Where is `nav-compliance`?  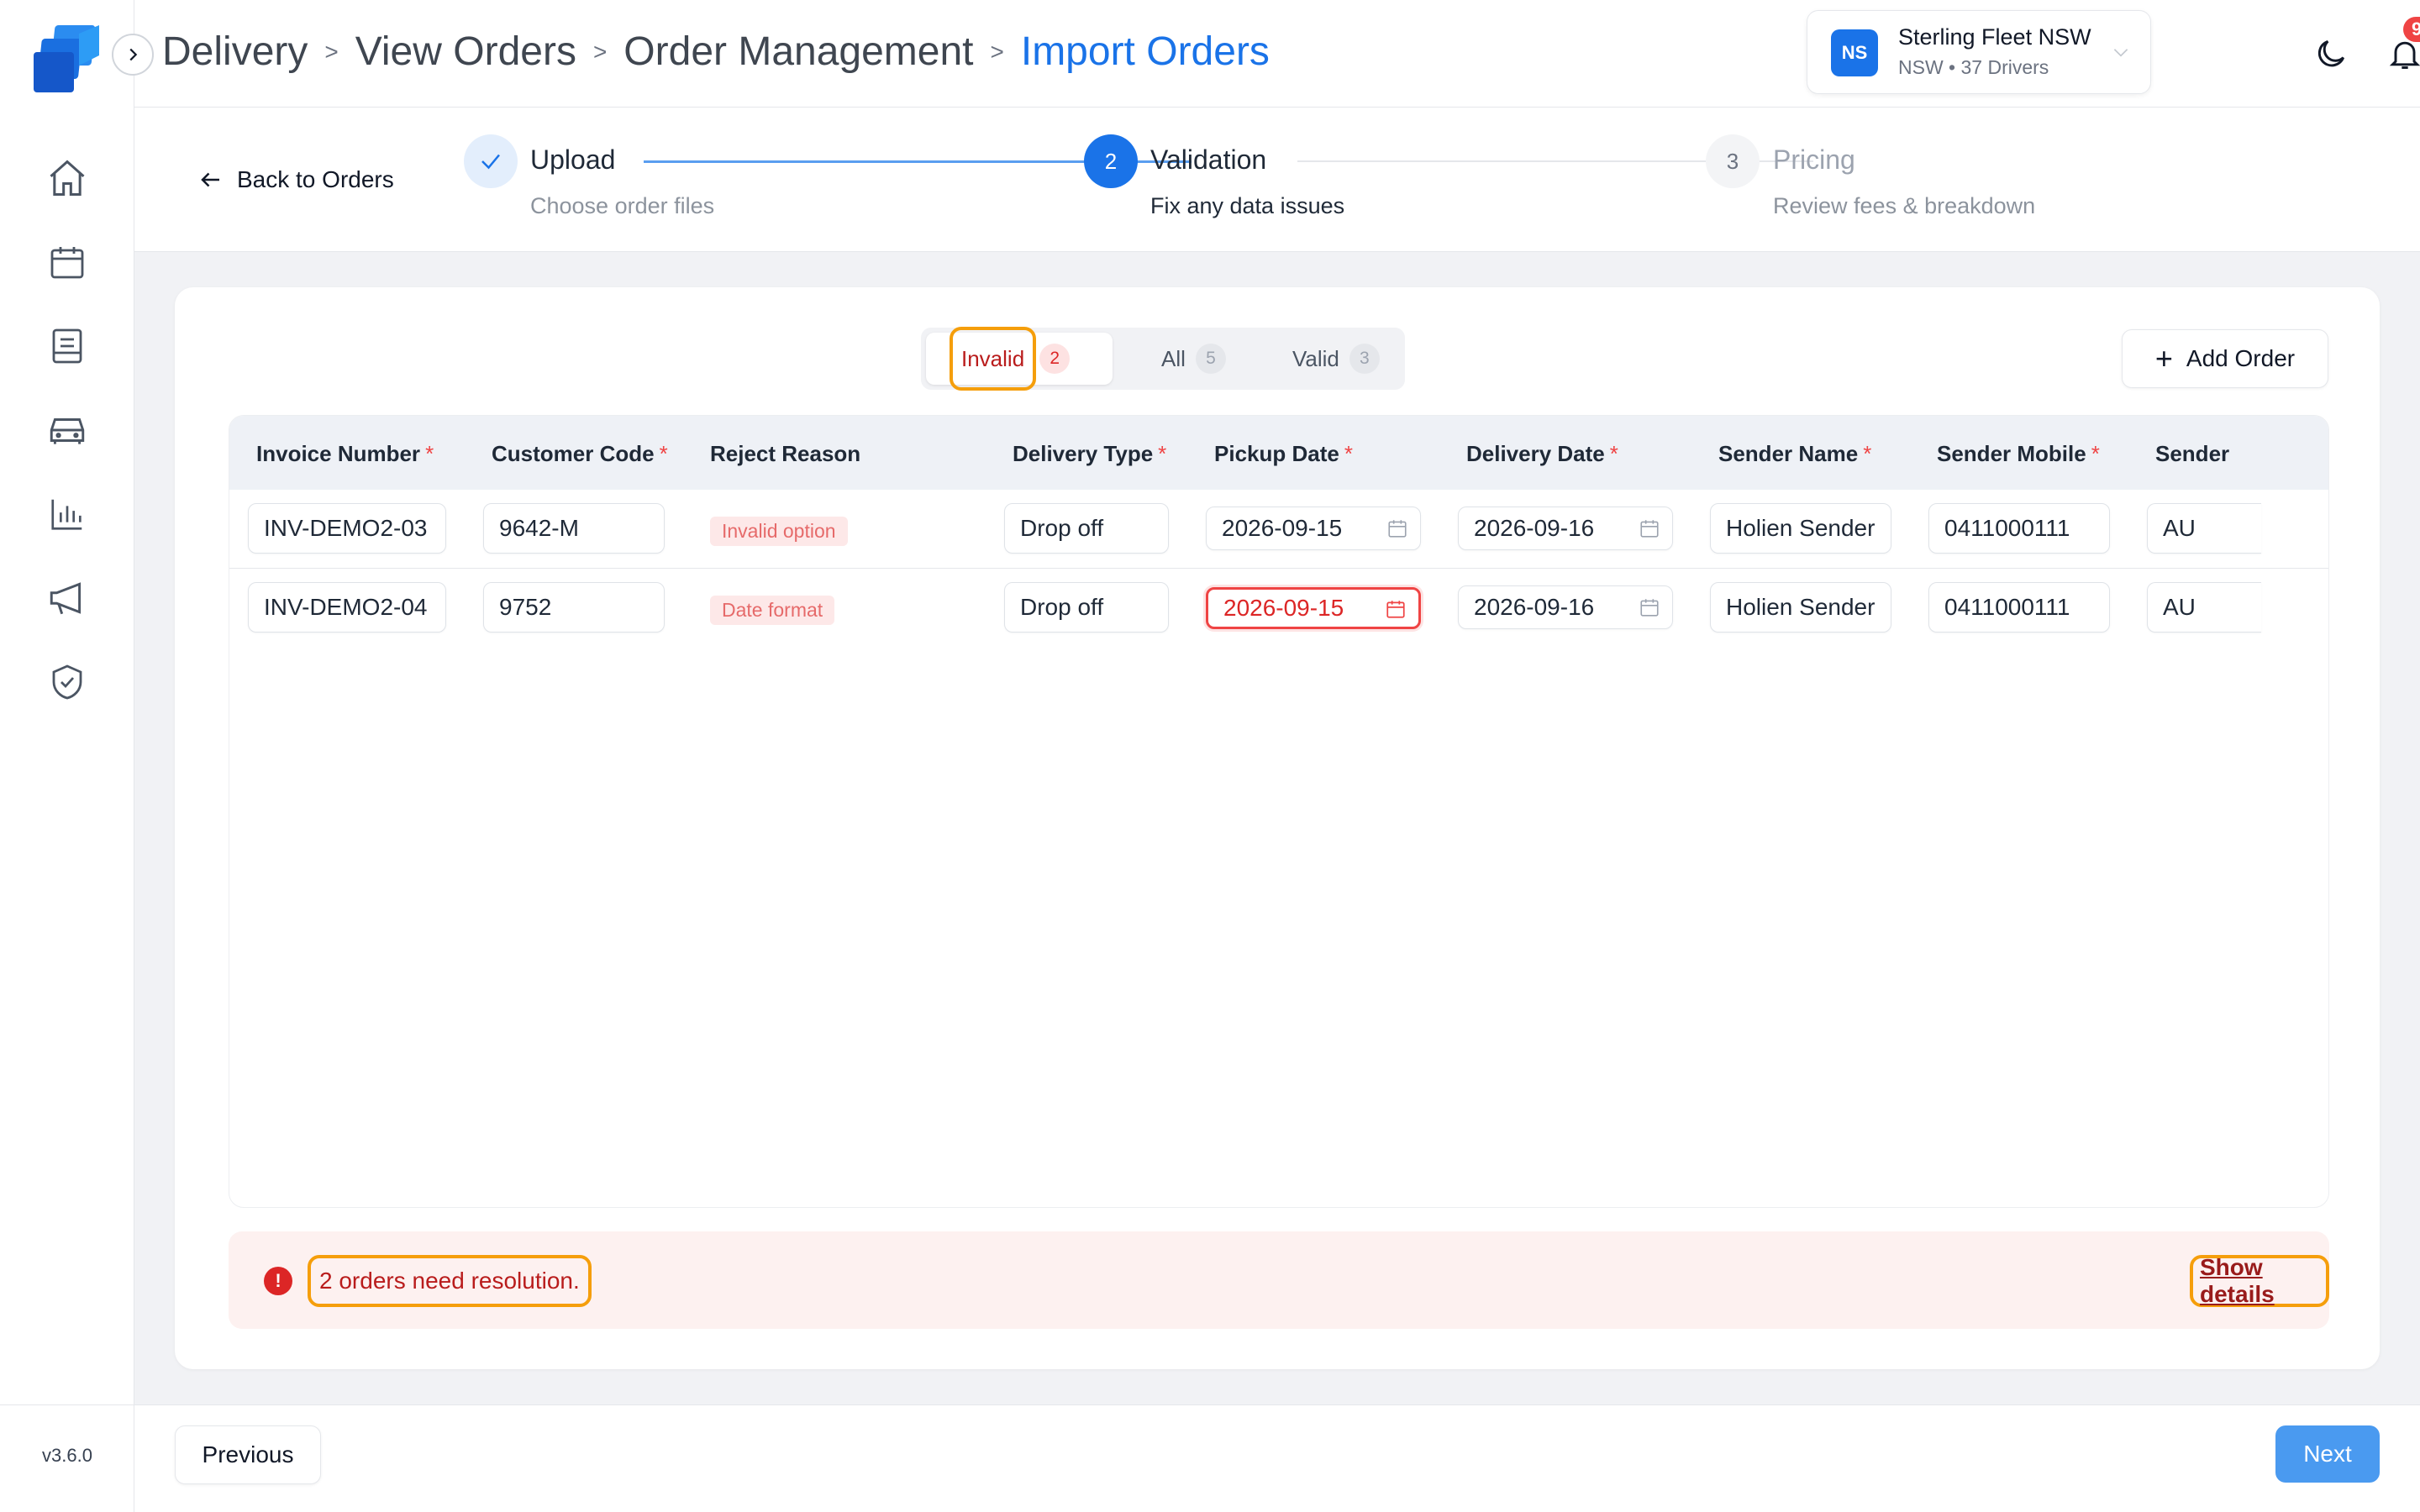
nav-compliance is located at coordinates (67, 682).